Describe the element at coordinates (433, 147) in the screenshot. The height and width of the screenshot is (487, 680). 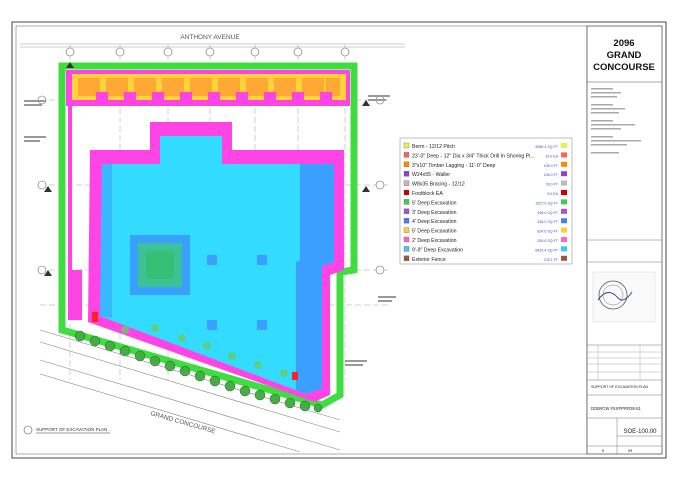
I see `legend-label: Berm - 12/12 Pitch` at that location.